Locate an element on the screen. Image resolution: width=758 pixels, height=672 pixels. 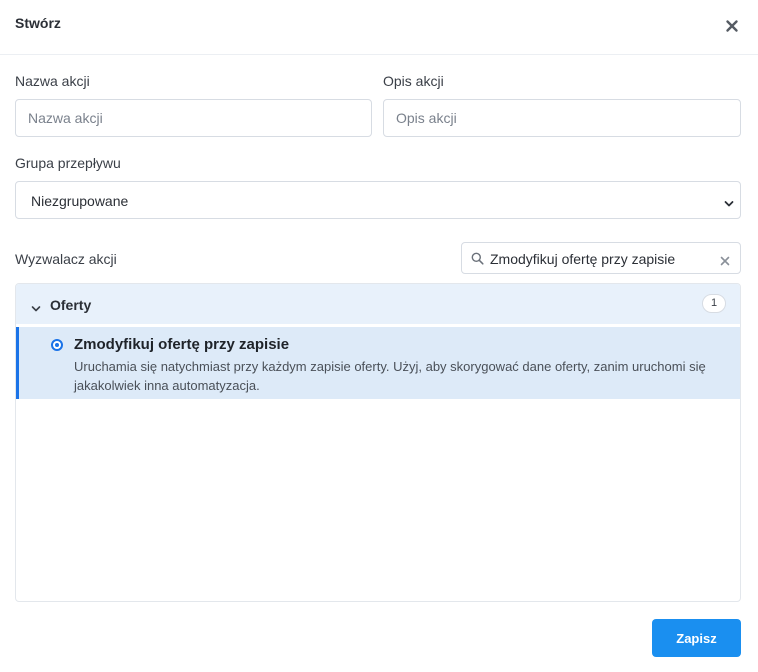
action-name-label: Nazwa akcji is located at coordinates (52, 81).